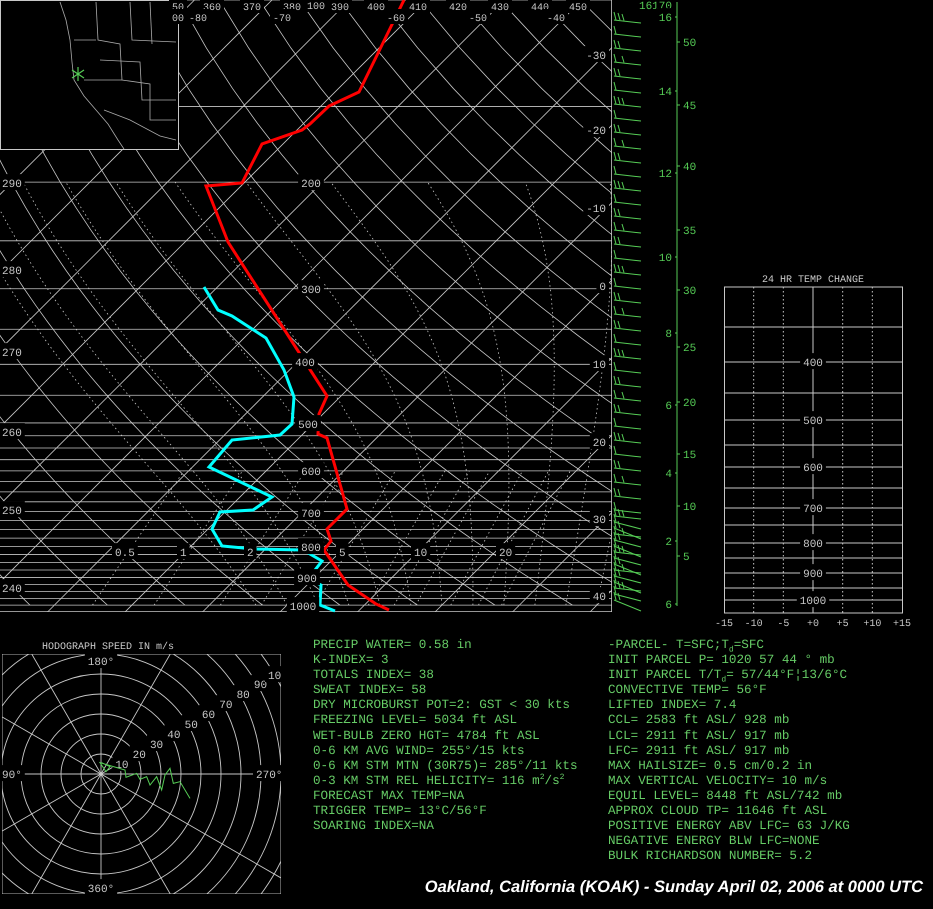 Image resolution: width=933 pixels, height=909 pixels. What do you see at coordinates (396, 19) in the screenshot?
I see `axis-label: -60` at bounding box center [396, 19].